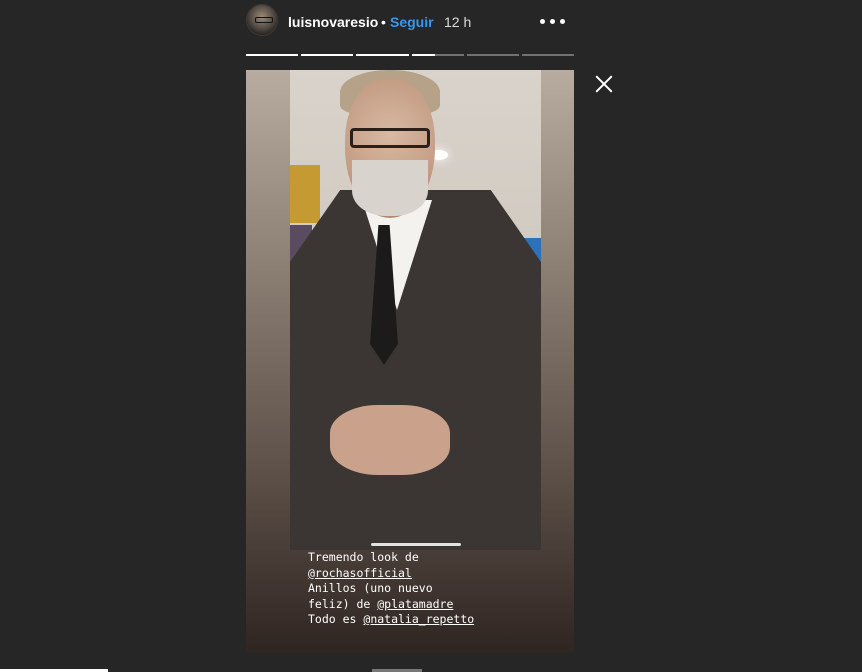 This screenshot has height=672, width=862. What do you see at coordinates (390, 440) in the screenshot?
I see `hands` at bounding box center [390, 440].